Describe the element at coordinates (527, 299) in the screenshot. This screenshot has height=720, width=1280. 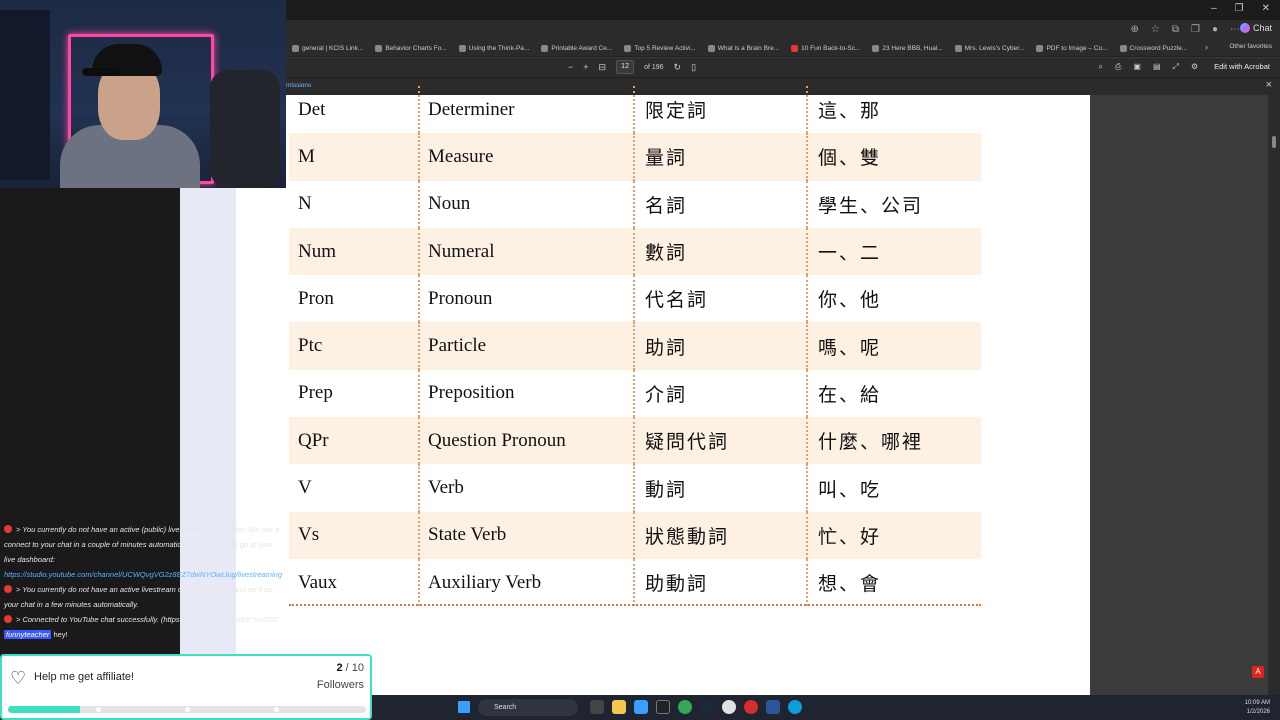
I see `english-term-cell: Pronoun` at that location.